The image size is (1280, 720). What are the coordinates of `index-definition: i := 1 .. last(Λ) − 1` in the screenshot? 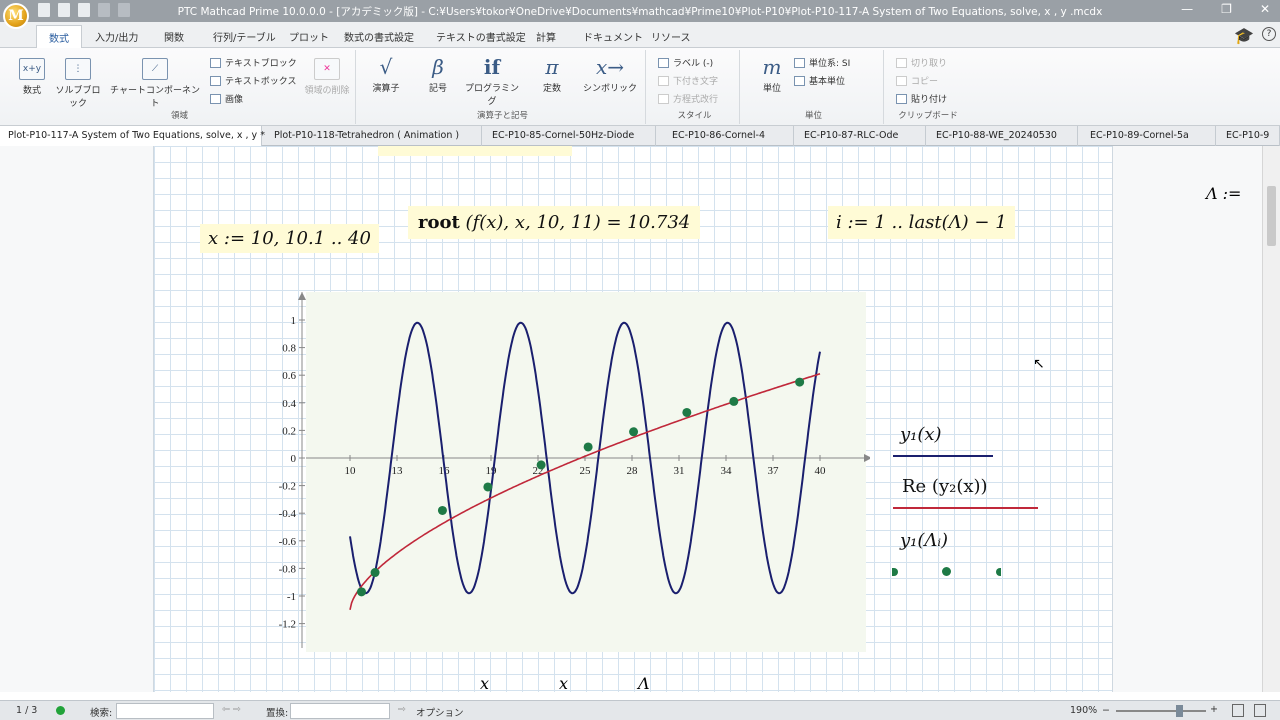 It's located at (921, 222).